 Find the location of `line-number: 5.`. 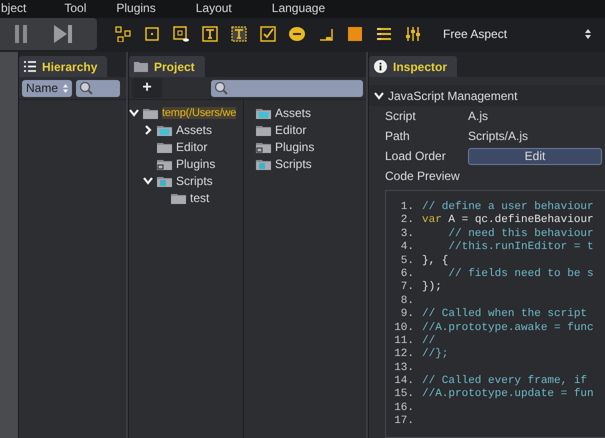

line-number: 5. is located at coordinates (407, 261).